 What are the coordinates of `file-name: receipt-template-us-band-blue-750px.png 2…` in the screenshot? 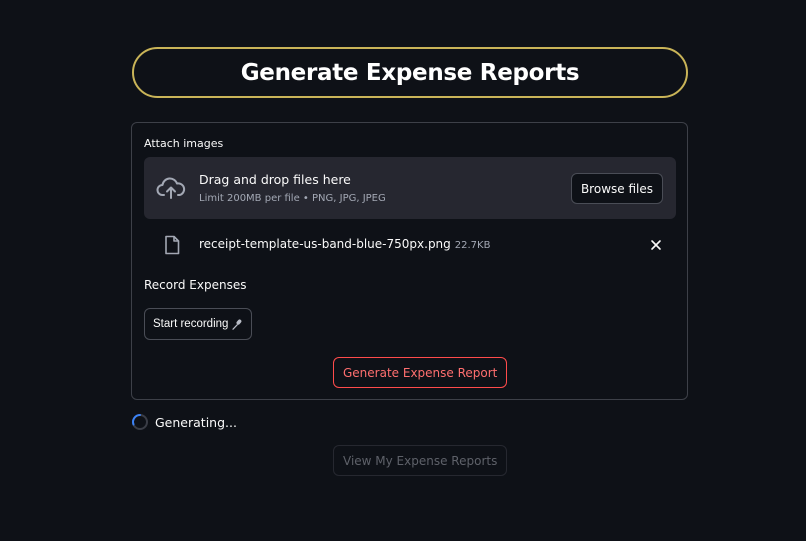 It's located at (344, 244).